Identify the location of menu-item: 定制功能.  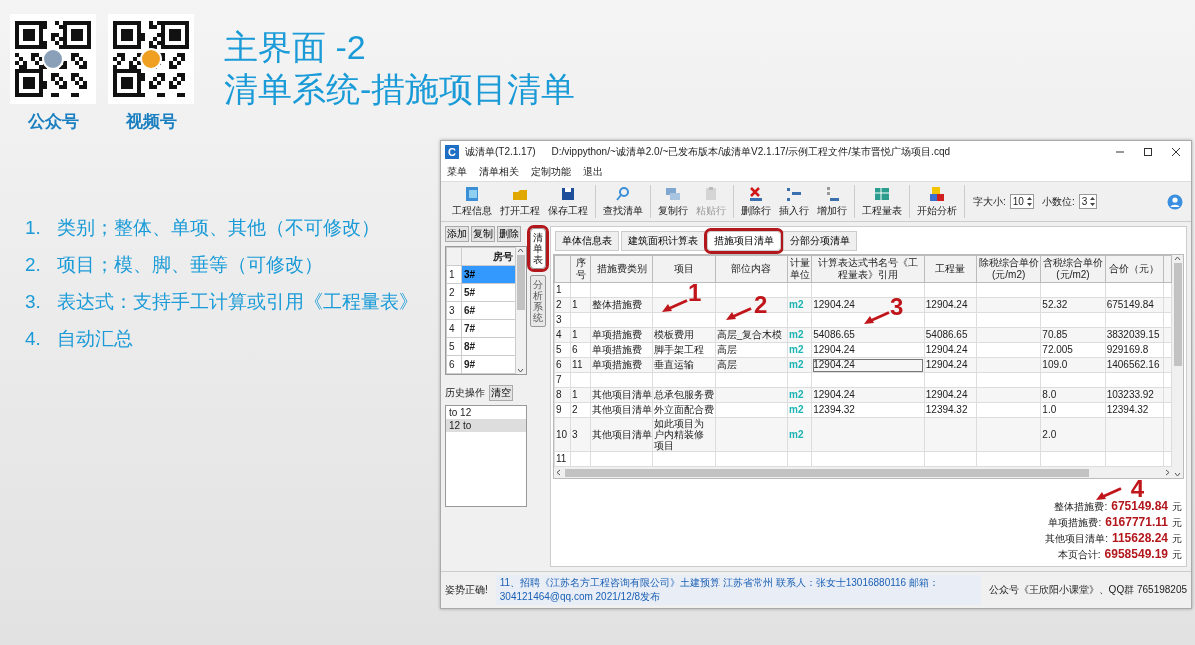
(551, 172).